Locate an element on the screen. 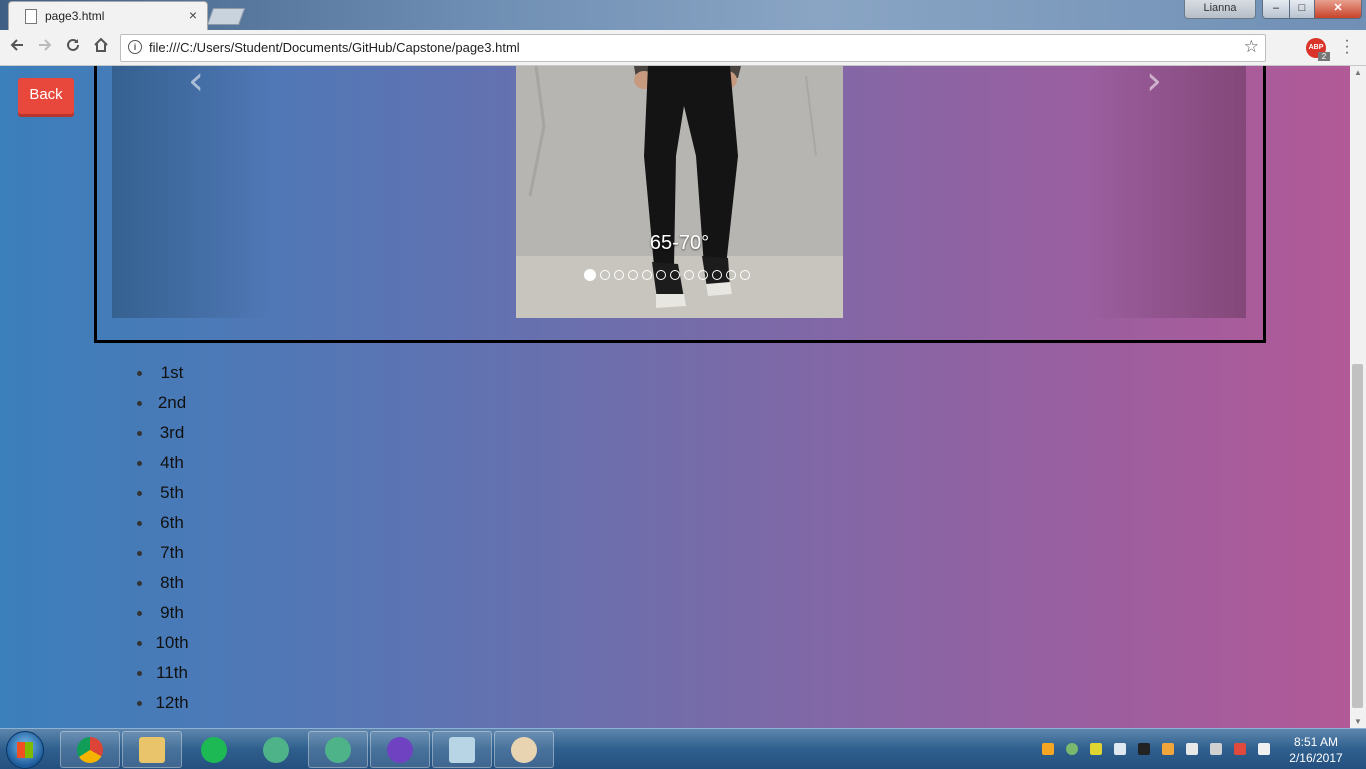 This screenshot has width=1366, height=769. signal-icon is located at coordinates (1264, 749).